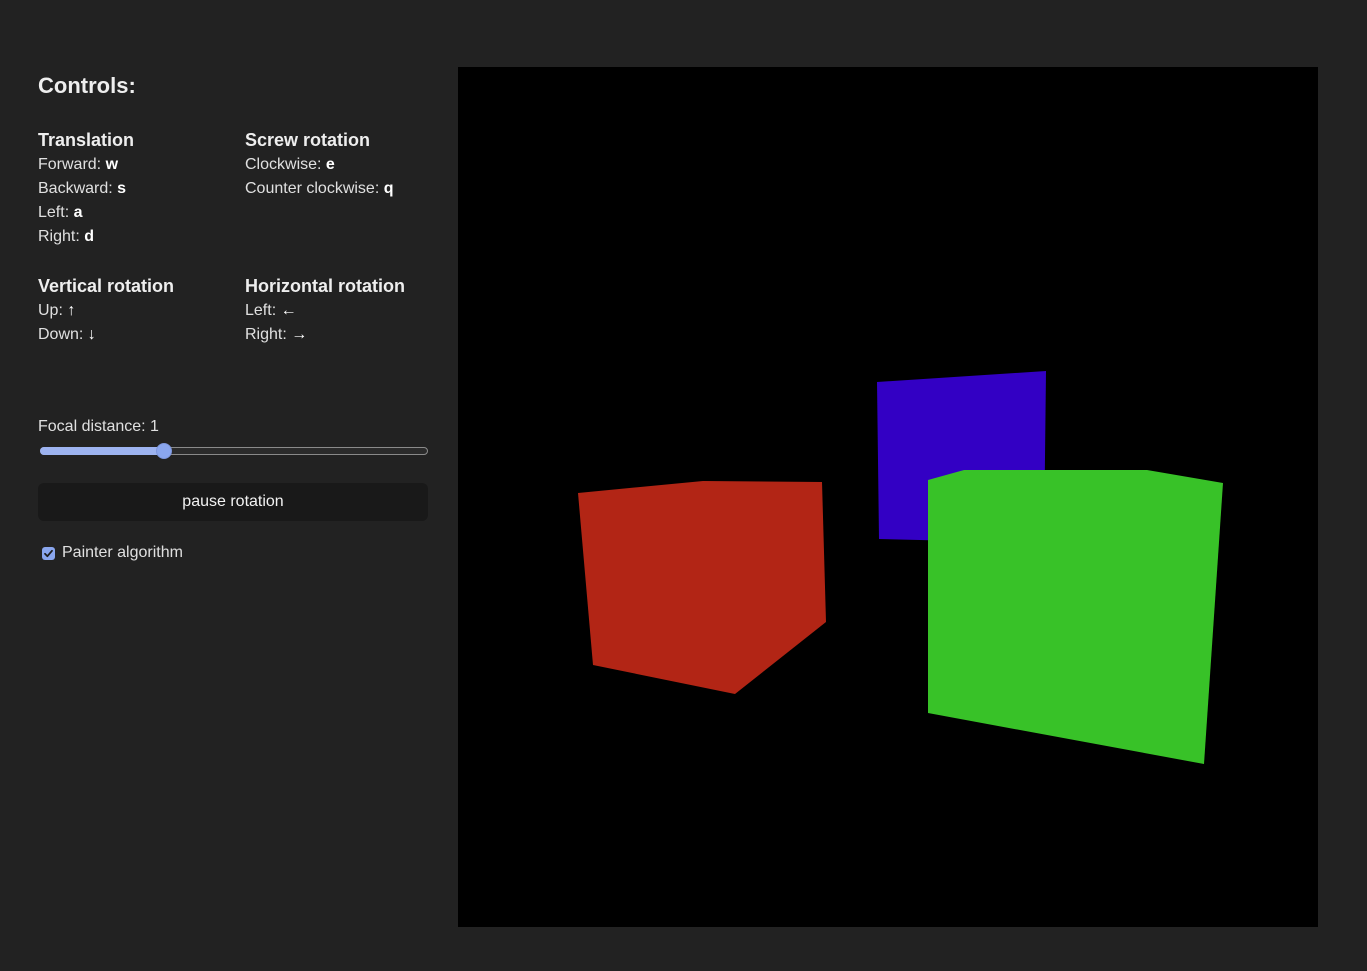 The height and width of the screenshot is (971, 1367). I want to click on key-label: Forward:, so click(72, 164).